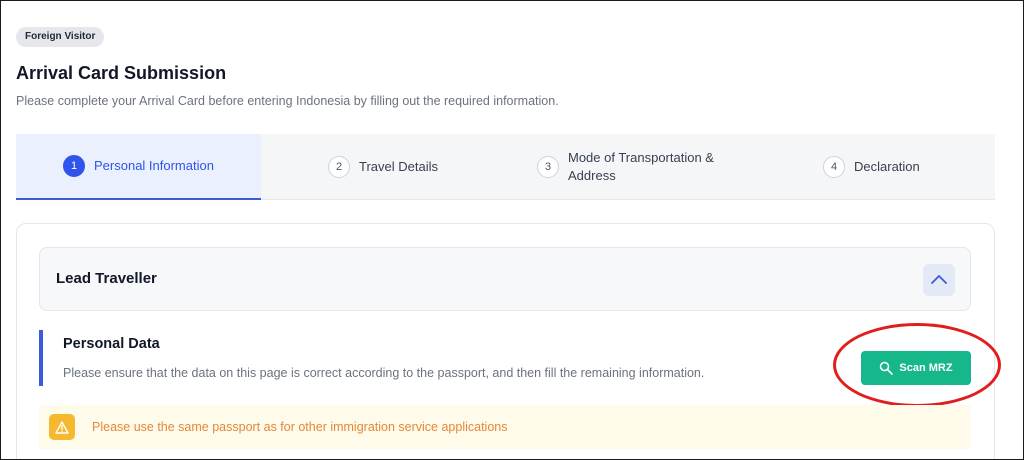 This screenshot has height=460, width=1024. What do you see at coordinates (339, 167) in the screenshot?
I see `step-number: 2` at bounding box center [339, 167].